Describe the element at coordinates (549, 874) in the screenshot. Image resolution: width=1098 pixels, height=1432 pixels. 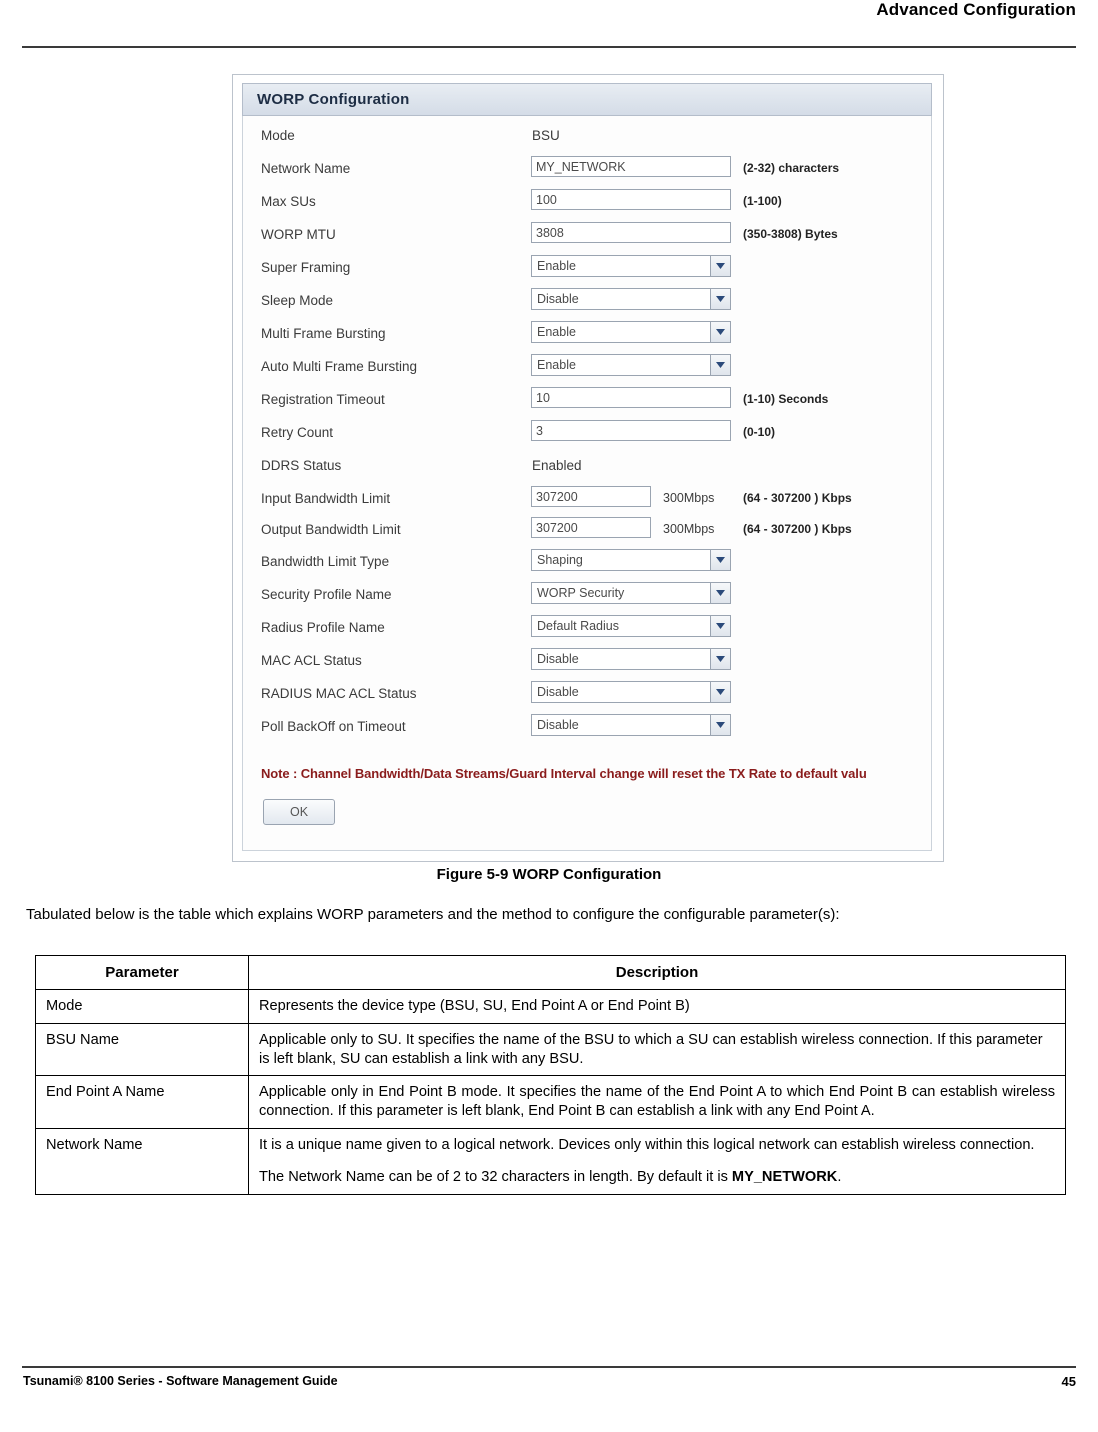
I see `figure-caption: Figure 5-9 WORP Configuration` at that location.